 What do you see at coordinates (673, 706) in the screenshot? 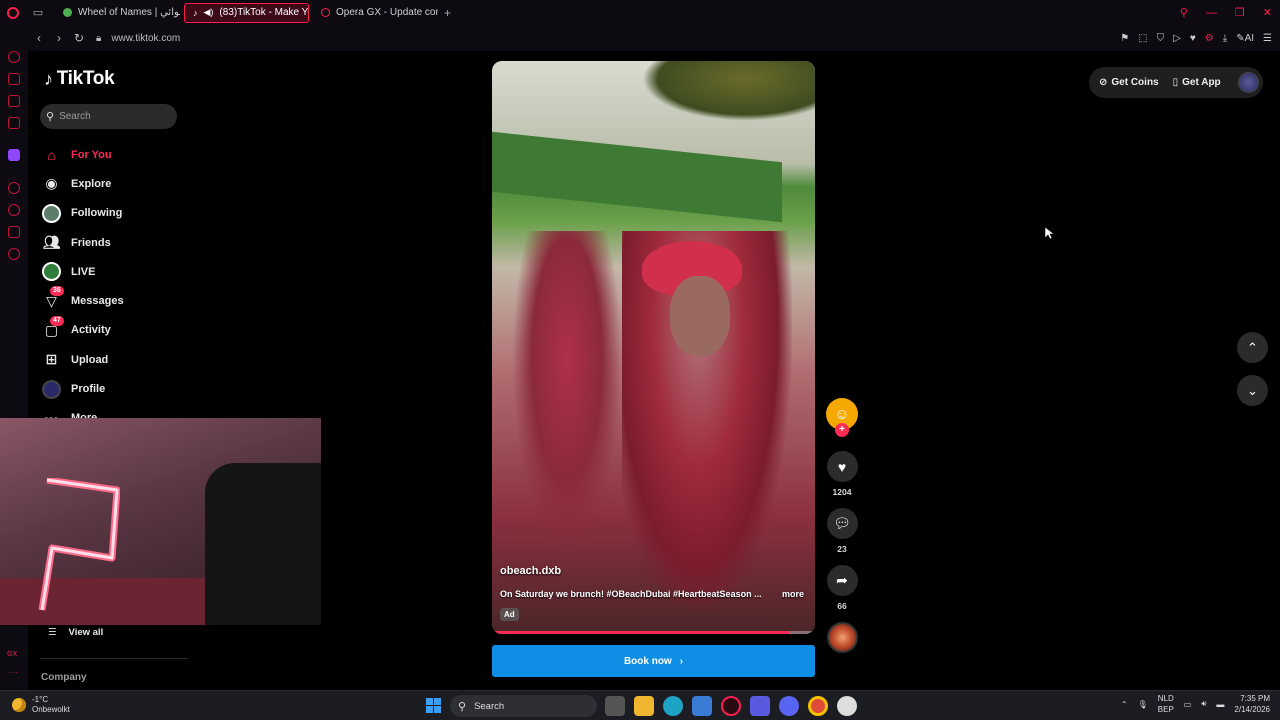
I see `edge-icon` at bounding box center [673, 706].